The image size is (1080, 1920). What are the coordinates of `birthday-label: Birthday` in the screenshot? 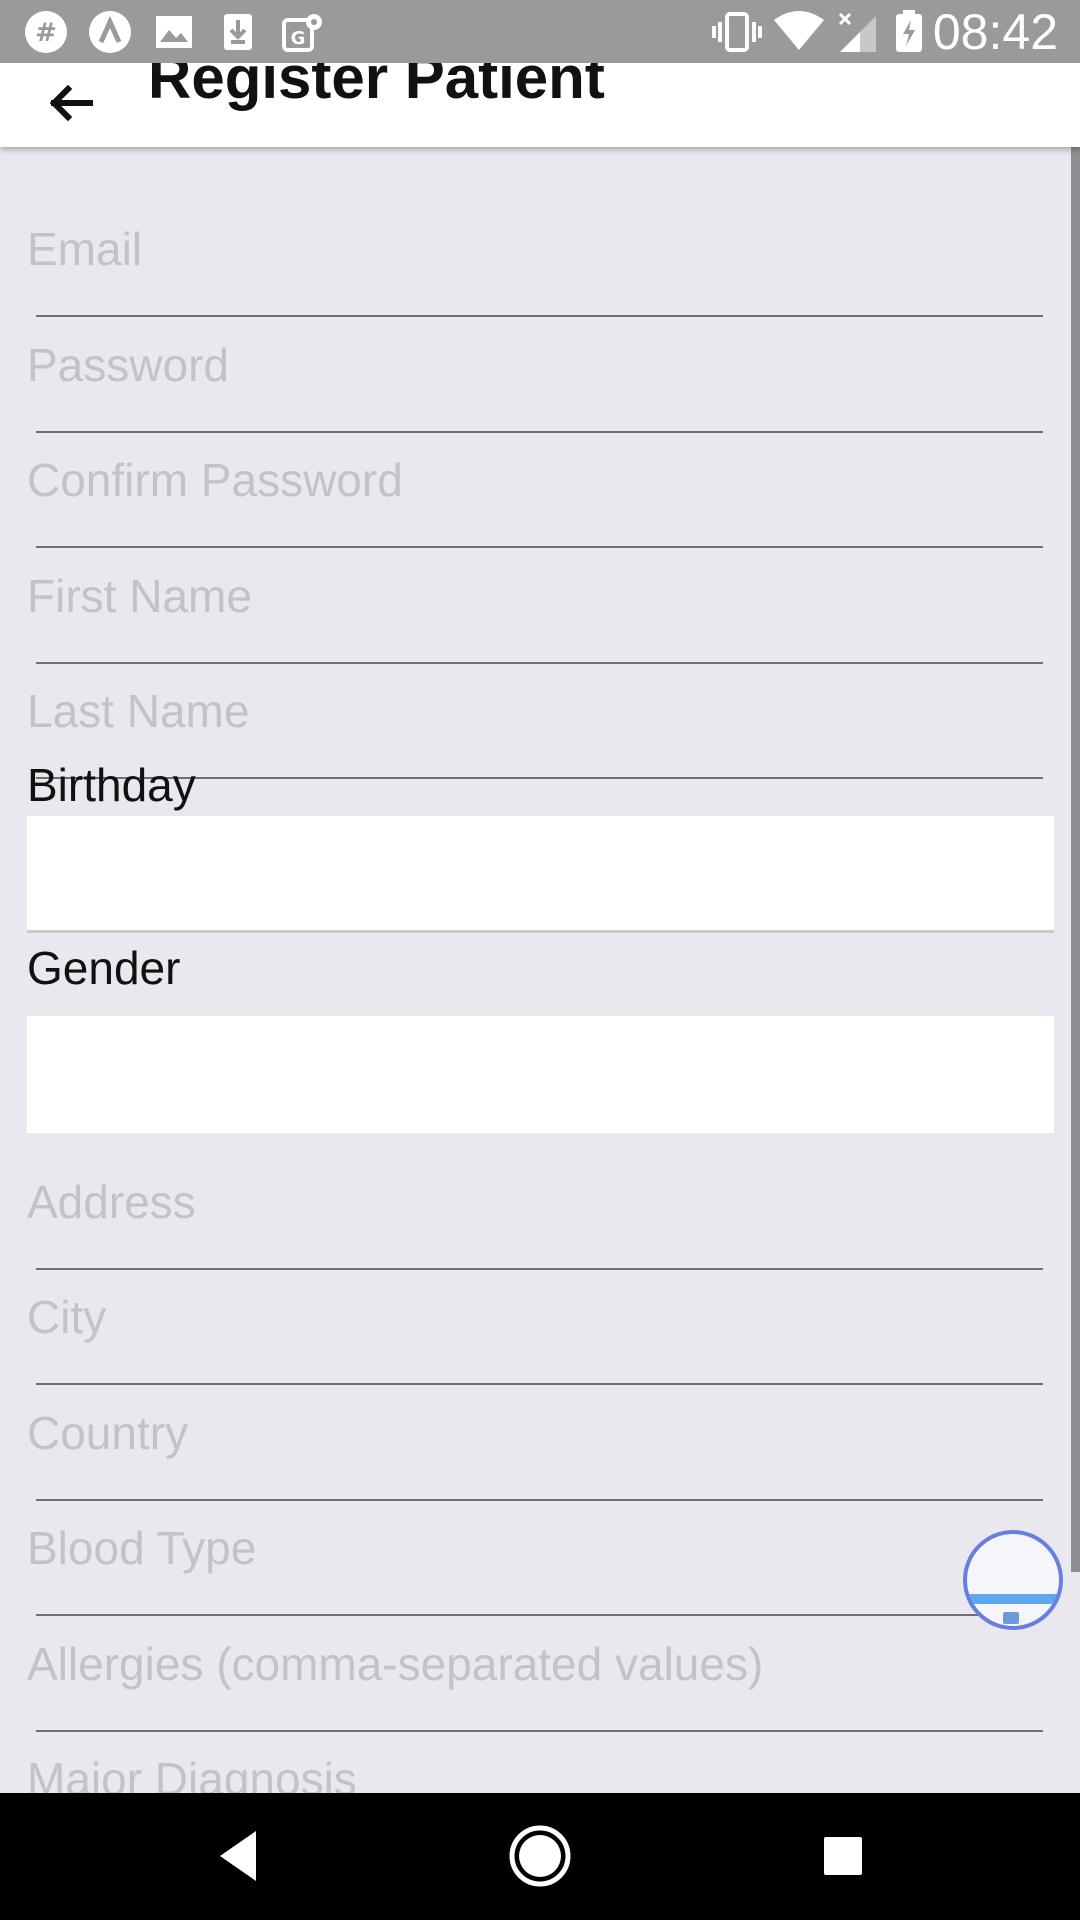 It's located at (111, 785).